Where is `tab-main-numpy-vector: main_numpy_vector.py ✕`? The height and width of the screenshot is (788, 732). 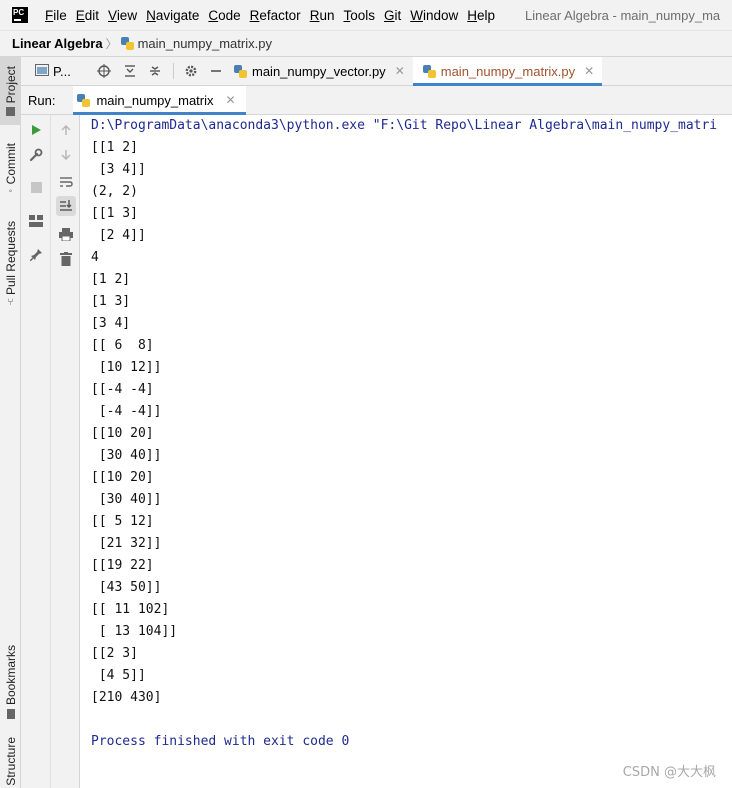
tab-main-numpy-vector: main_numpy_vector.py ✕ is located at coordinates (318, 71).